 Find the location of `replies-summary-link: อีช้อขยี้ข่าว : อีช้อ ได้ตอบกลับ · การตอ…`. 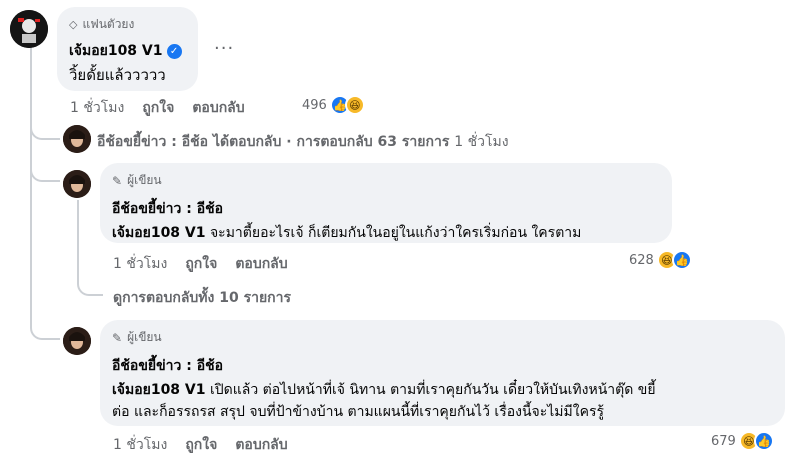

replies-summary-link: อีช้อขยี้ข่าว : อีช้อ ได้ตอบกลับ · การตอ… is located at coordinates (303, 142).